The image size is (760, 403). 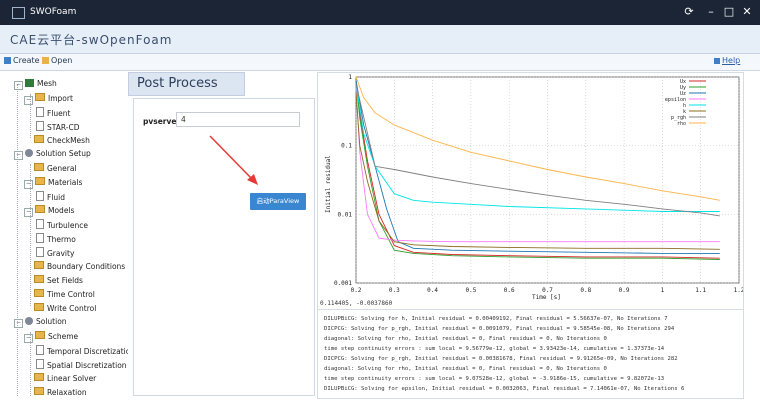 I want to click on x-tick-label: 1.1, so click(x=700, y=290).